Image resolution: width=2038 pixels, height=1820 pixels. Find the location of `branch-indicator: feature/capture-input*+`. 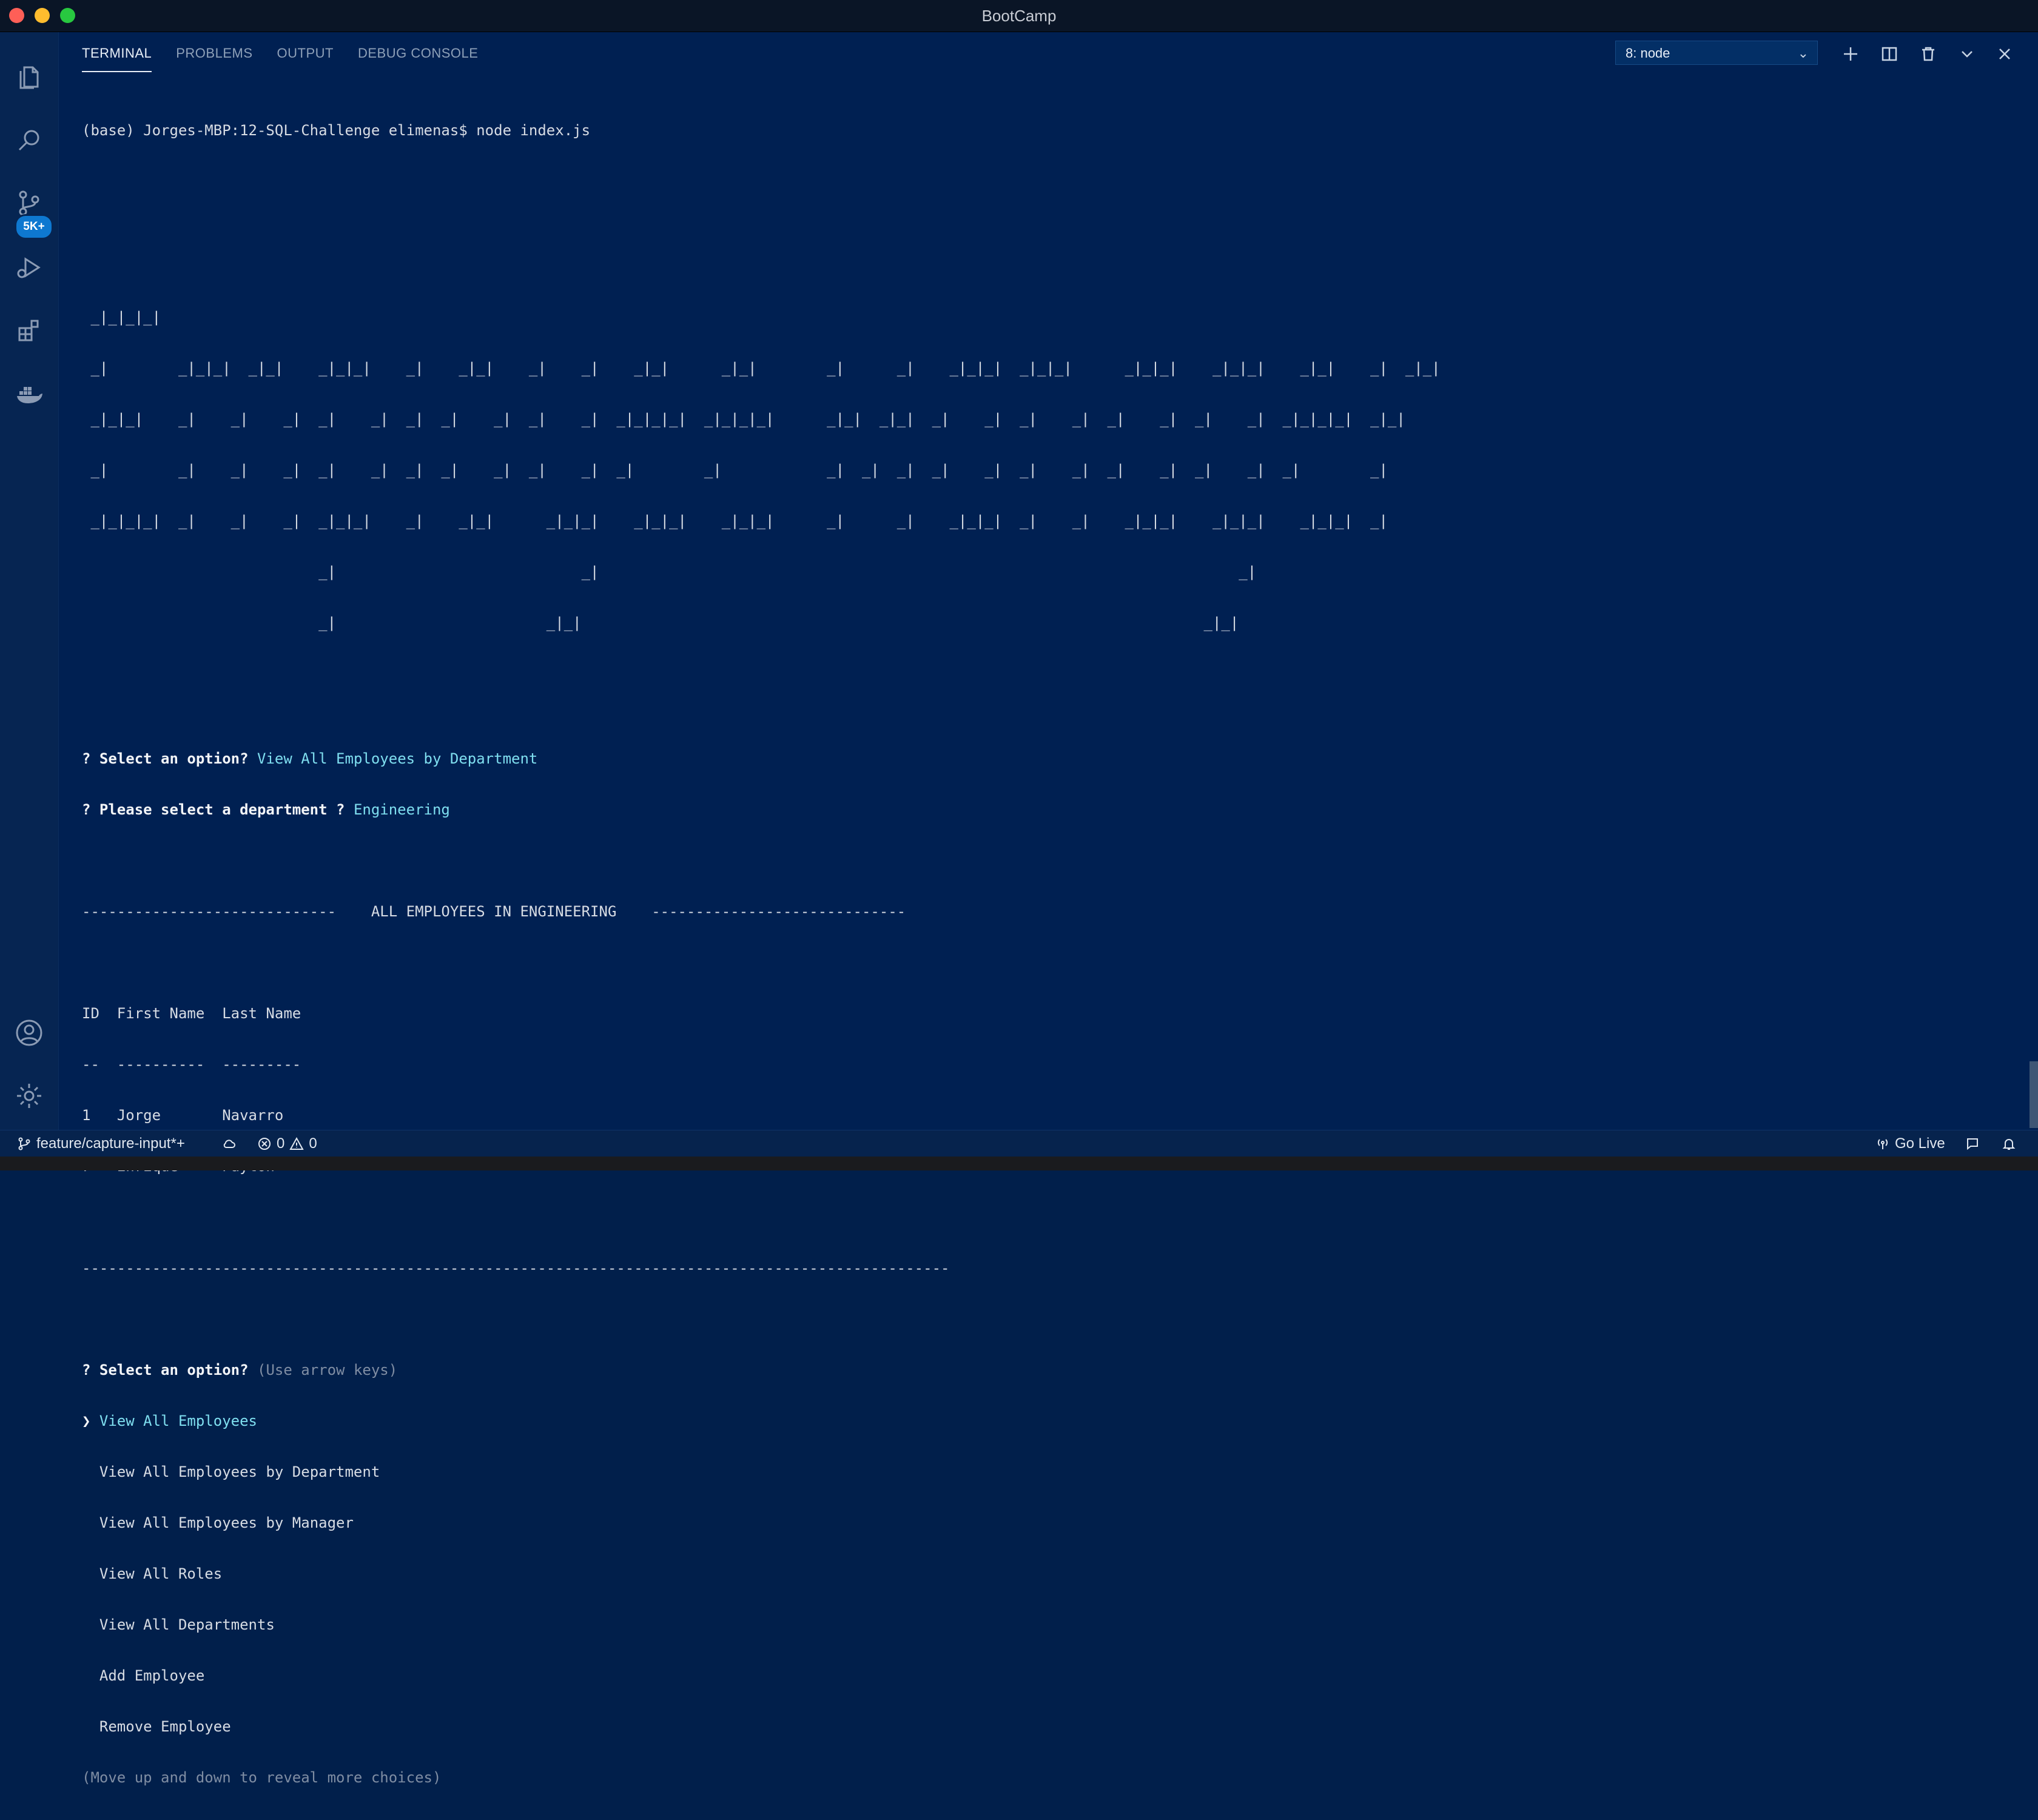

branch-indicator: feature/capture-input*+ is located at coordinates (101, 1143).